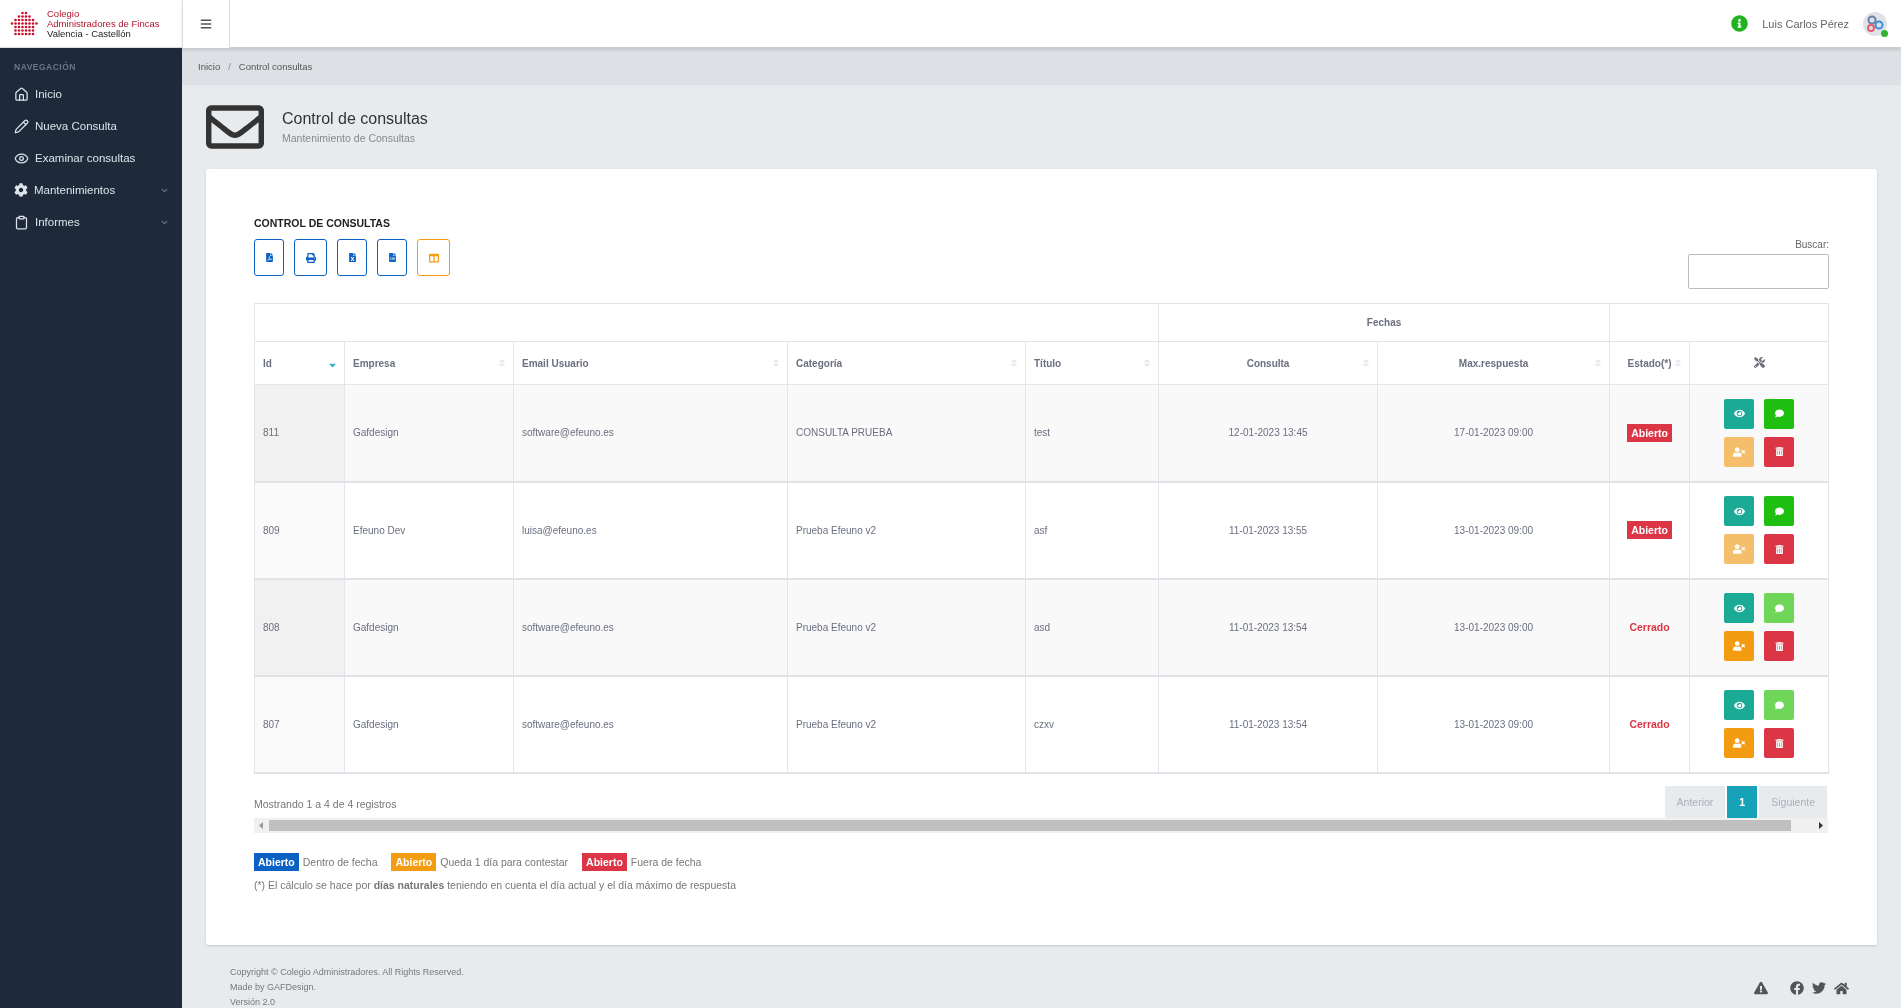 The width and height of the screenshot is (1901, 1008). Describe the element at coordinates (91, 126) in the screenshot. I see `sidebar-item: Nueva Consulta` at that location.